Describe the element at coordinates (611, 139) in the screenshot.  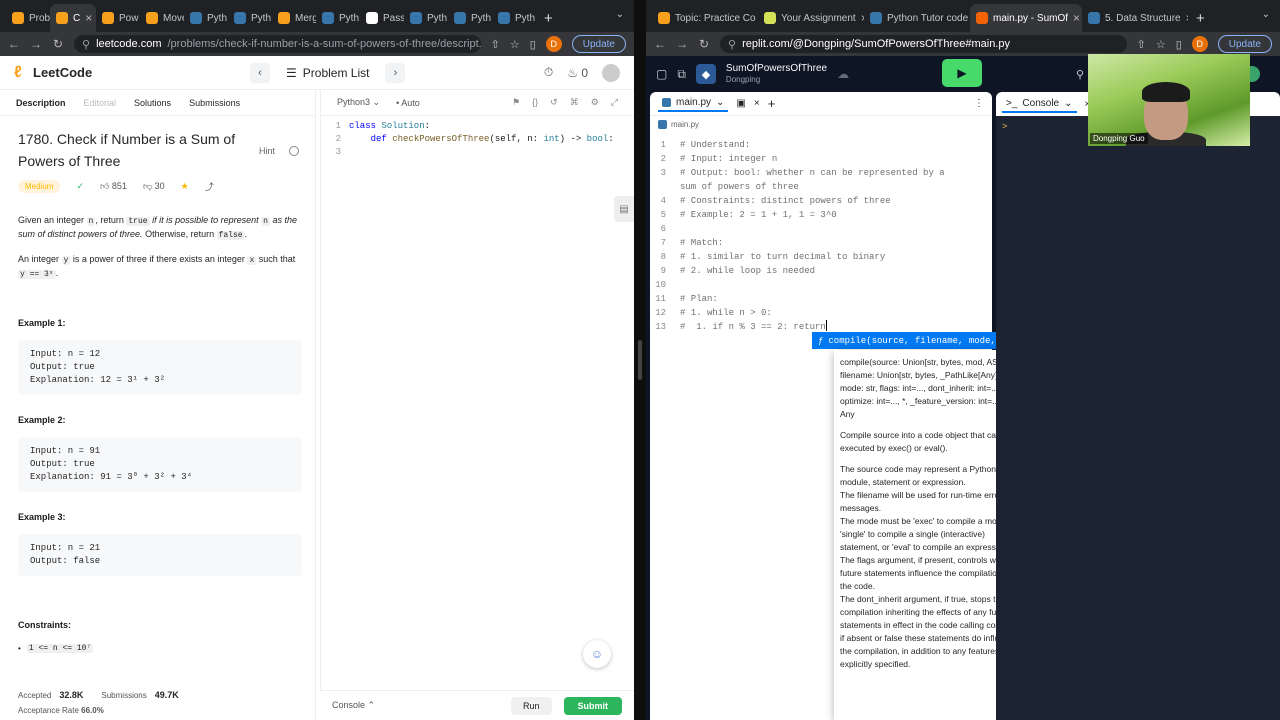
I see `code-token: :` at that location.